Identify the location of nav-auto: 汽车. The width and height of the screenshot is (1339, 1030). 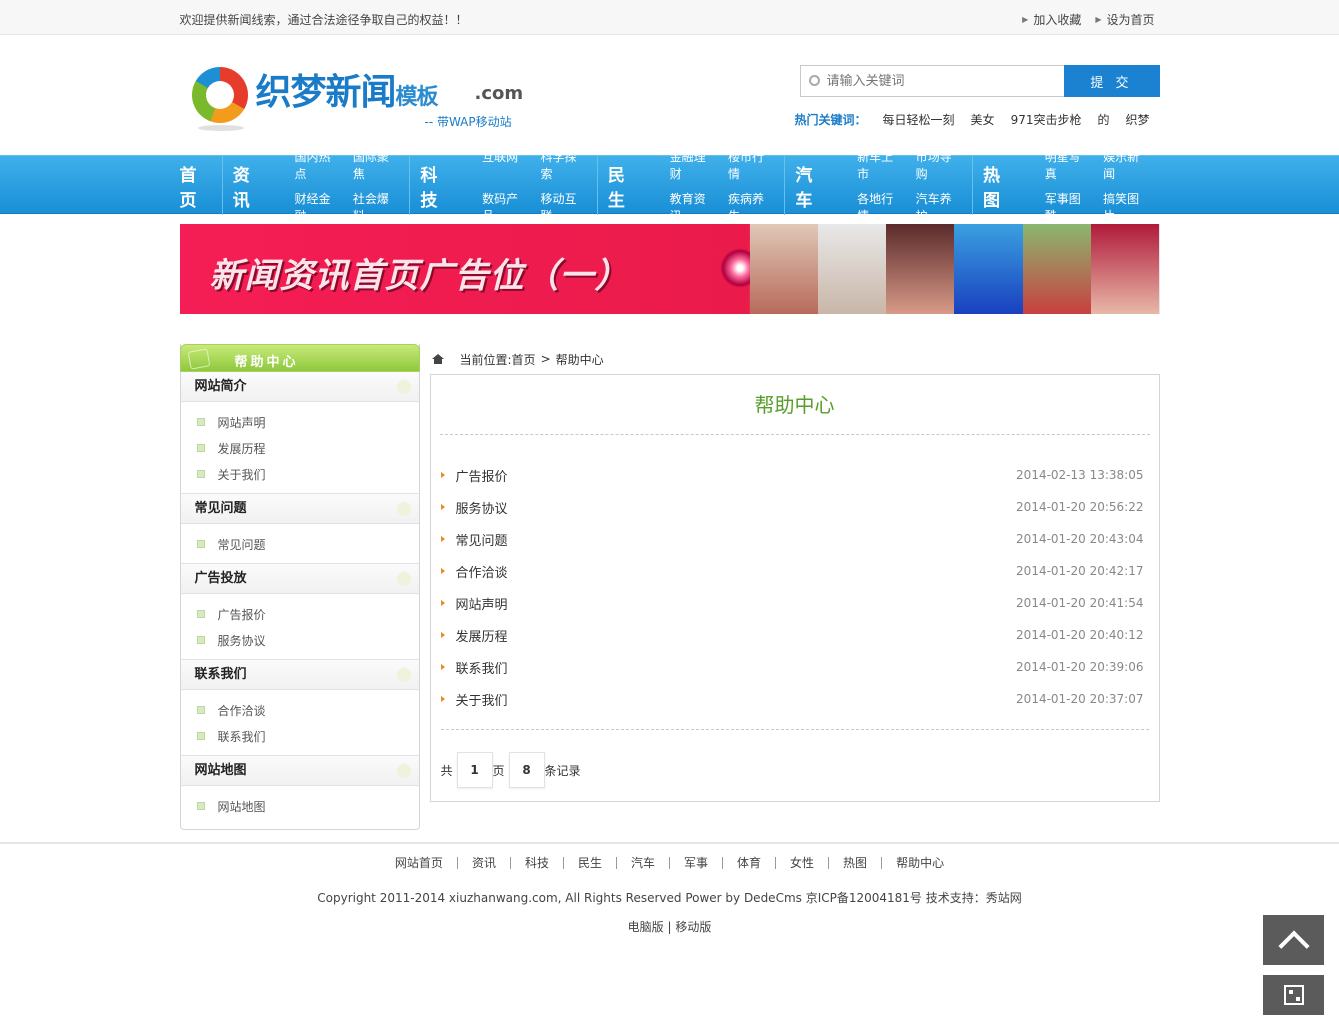
(816, 186).